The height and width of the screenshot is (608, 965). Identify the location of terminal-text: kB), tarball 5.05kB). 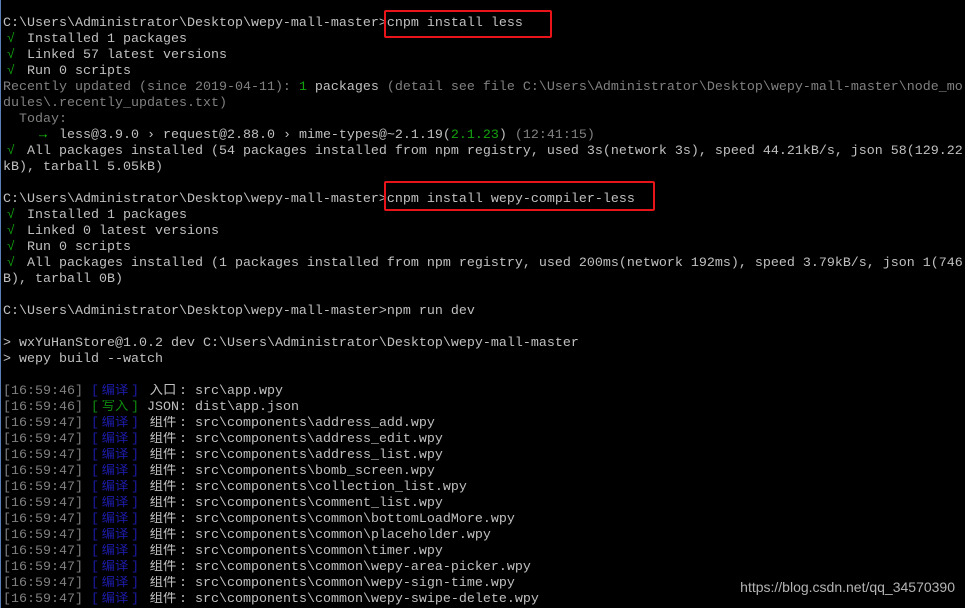
(83, 167).